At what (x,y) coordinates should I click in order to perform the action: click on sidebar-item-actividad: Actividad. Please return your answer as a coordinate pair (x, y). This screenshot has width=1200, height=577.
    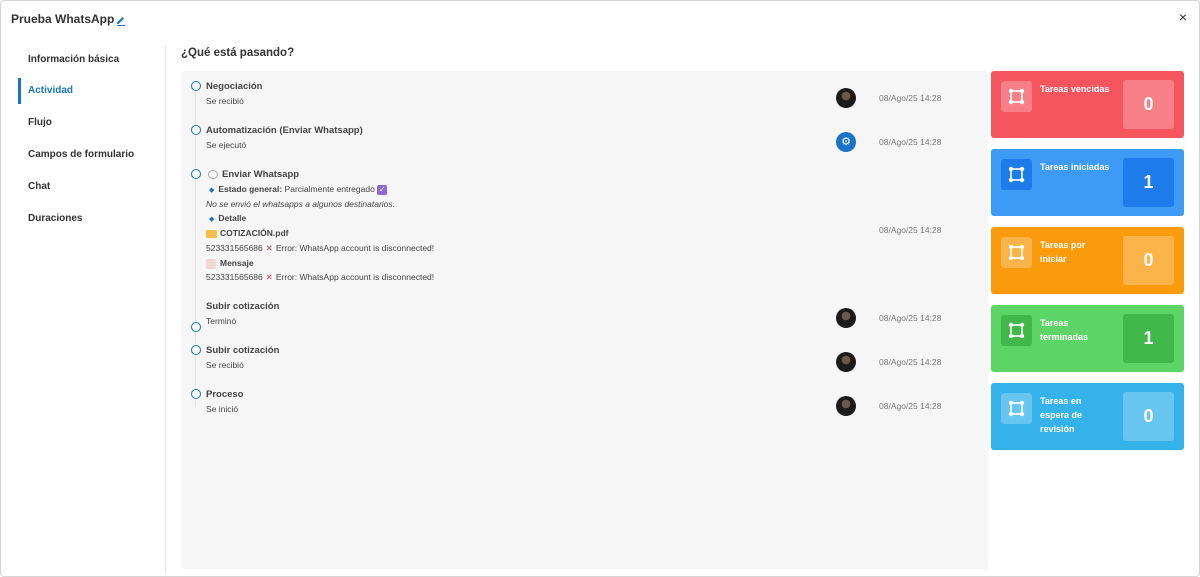
    Looking at the image, I should click on (88, 91).